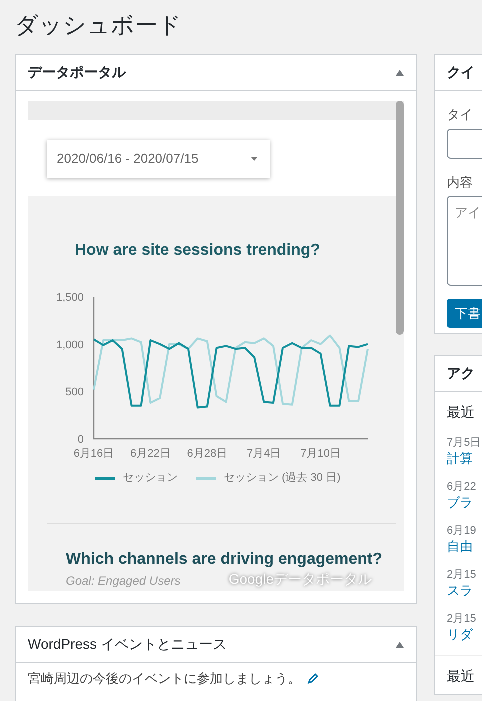 This screenshot has width=482, height=701. I want to click on activity-date: 6月19, so click(462, 531).